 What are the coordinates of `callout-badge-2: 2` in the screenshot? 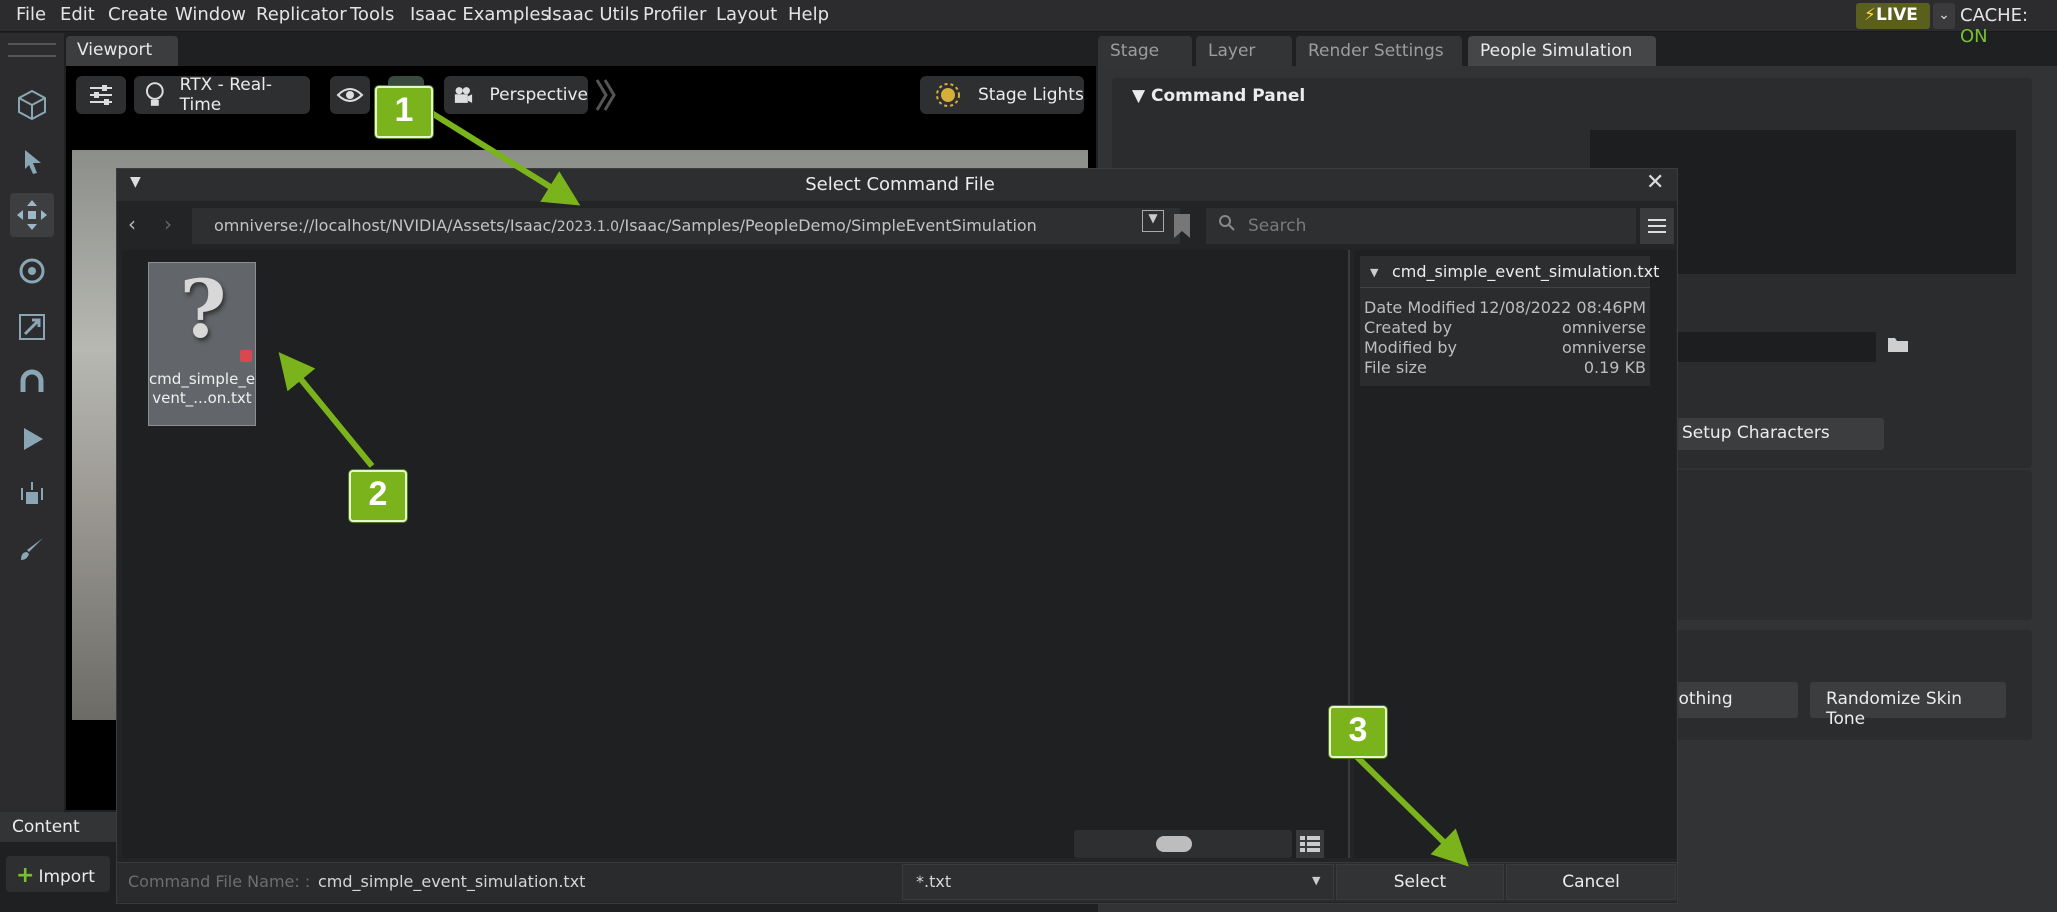 It's located at (378, 496).